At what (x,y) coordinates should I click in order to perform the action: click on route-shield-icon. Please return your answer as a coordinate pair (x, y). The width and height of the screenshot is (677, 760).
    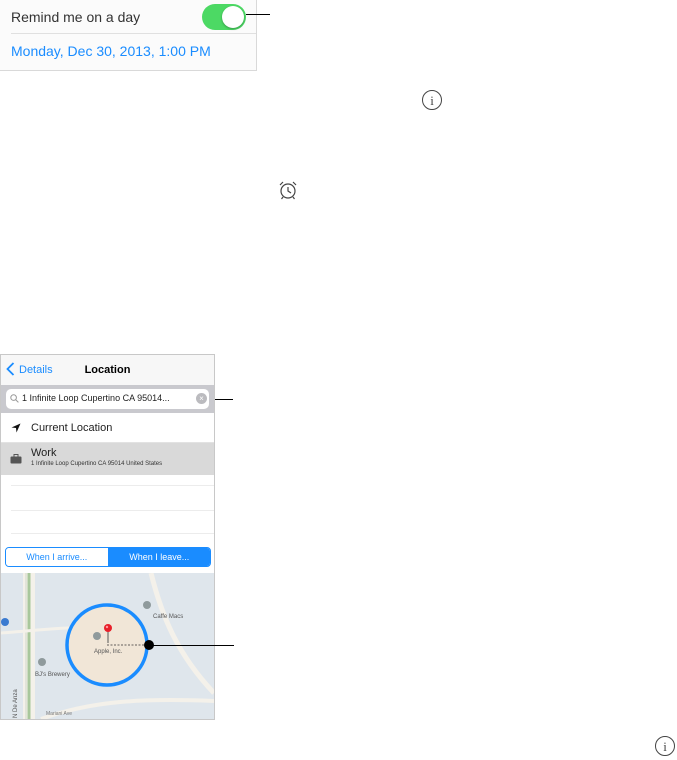
    Looking at the image, I should click on (5, 622).